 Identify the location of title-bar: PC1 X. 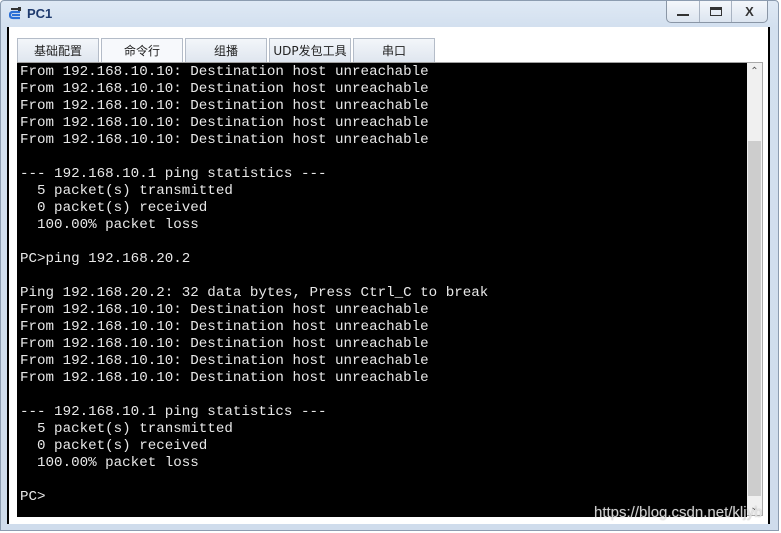
(389, 14).